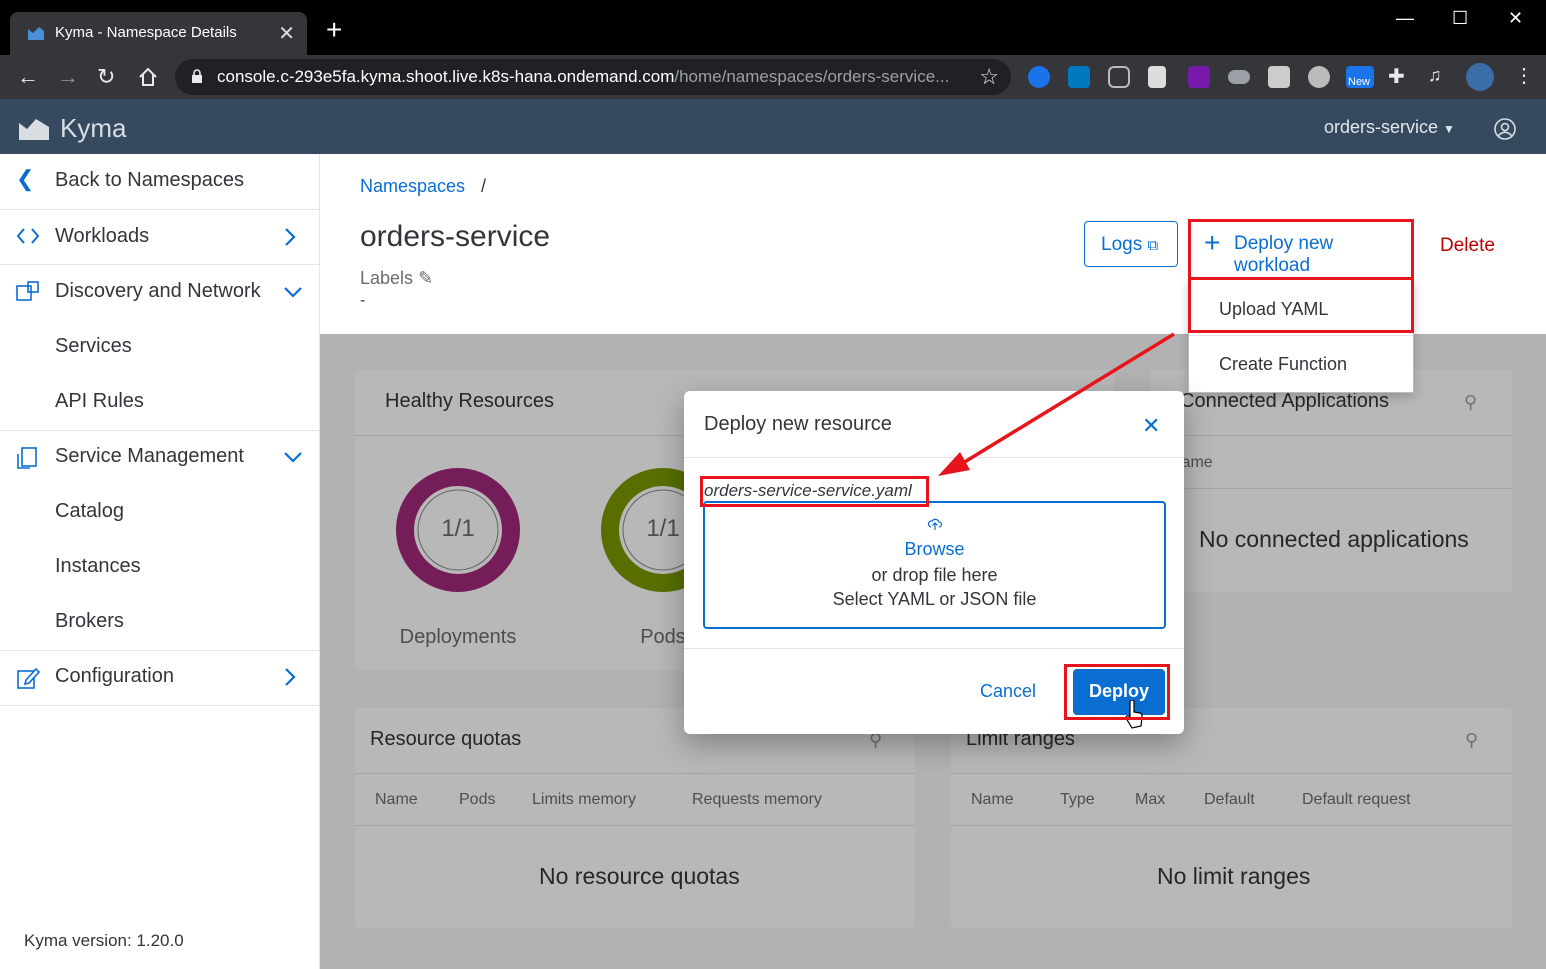  What do you see at coordinates (1359, 82) in the screenshot?
I see `new-badge: New` at bounding box center [1359, 82].